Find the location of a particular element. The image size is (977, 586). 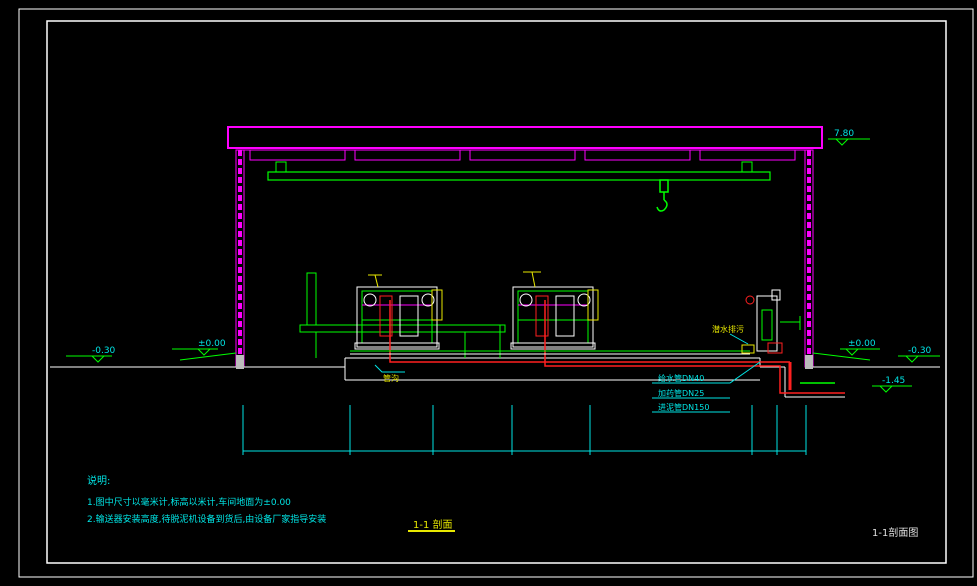

sheet-title: 1-1剖面图 is located at coordinates (895, 533).